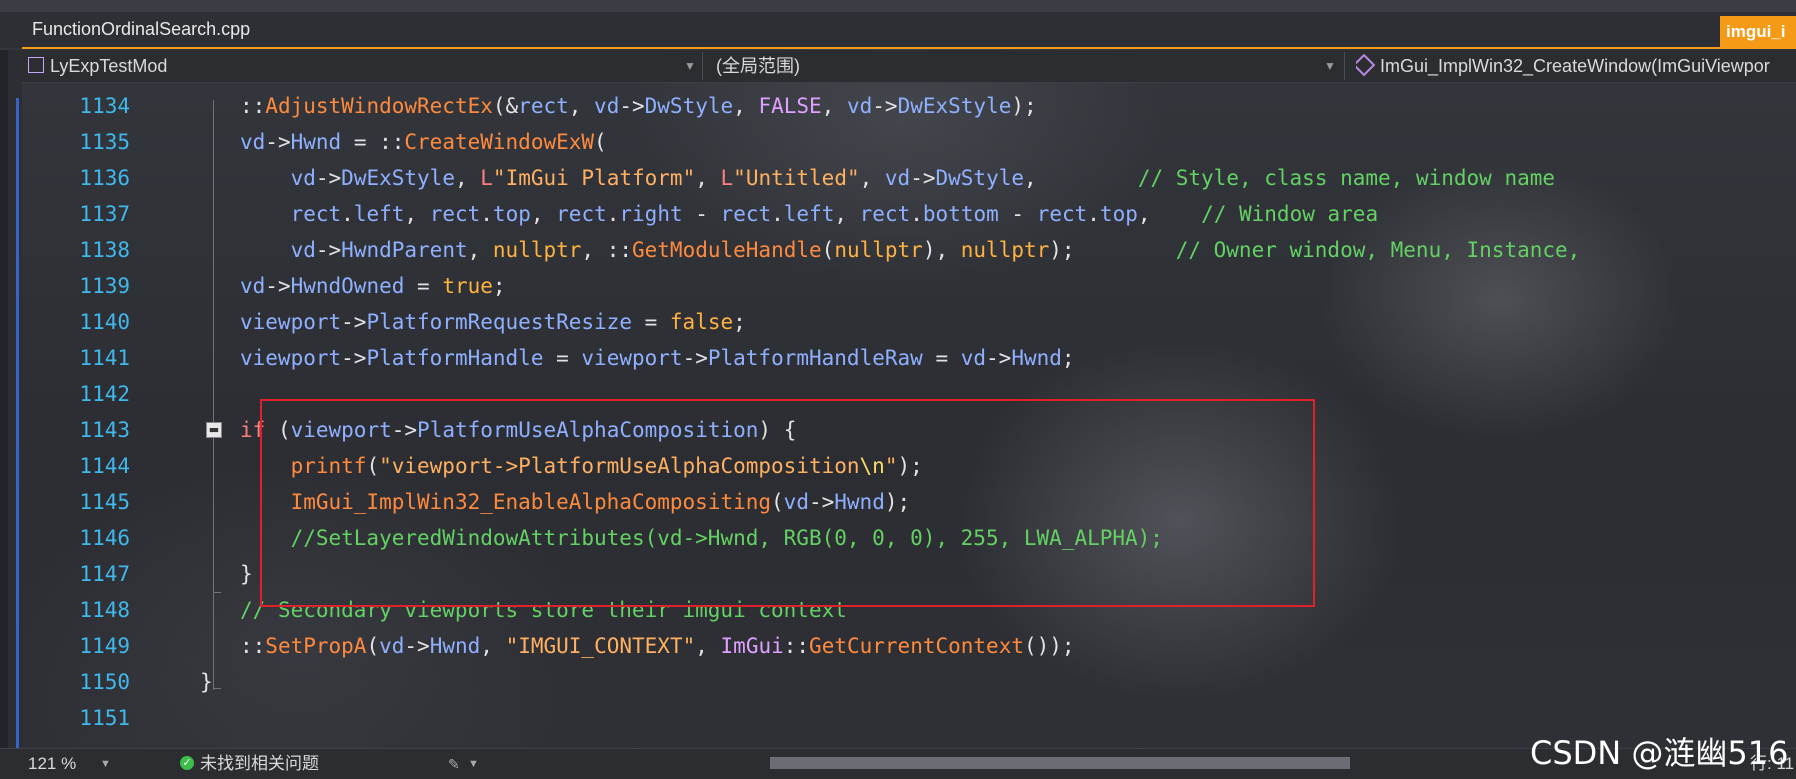 The image size is (1796, 779). Describe the element at coordinates (104, 142) in the screenshot. I see `line-number: 1135` at that location.